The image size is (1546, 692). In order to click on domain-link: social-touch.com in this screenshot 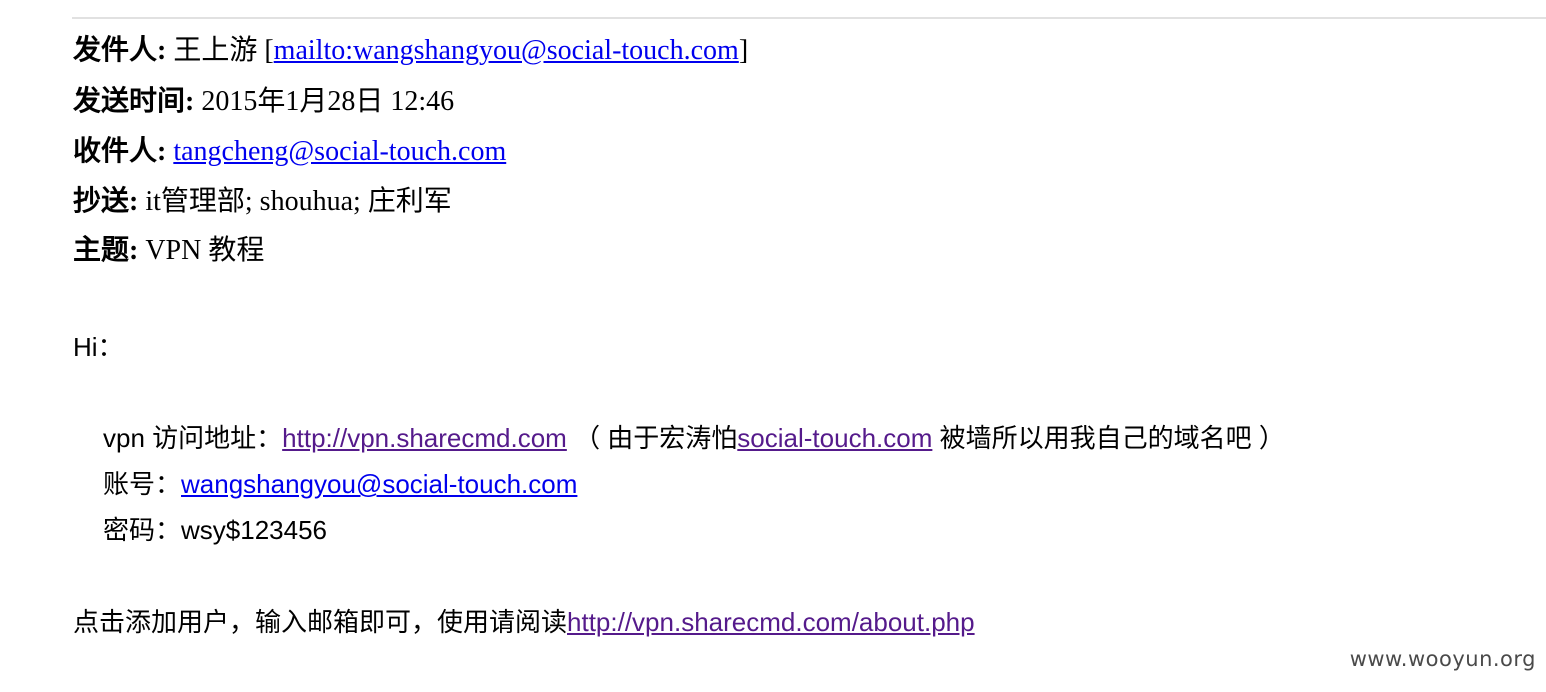, I will do `click(834, 438)`.